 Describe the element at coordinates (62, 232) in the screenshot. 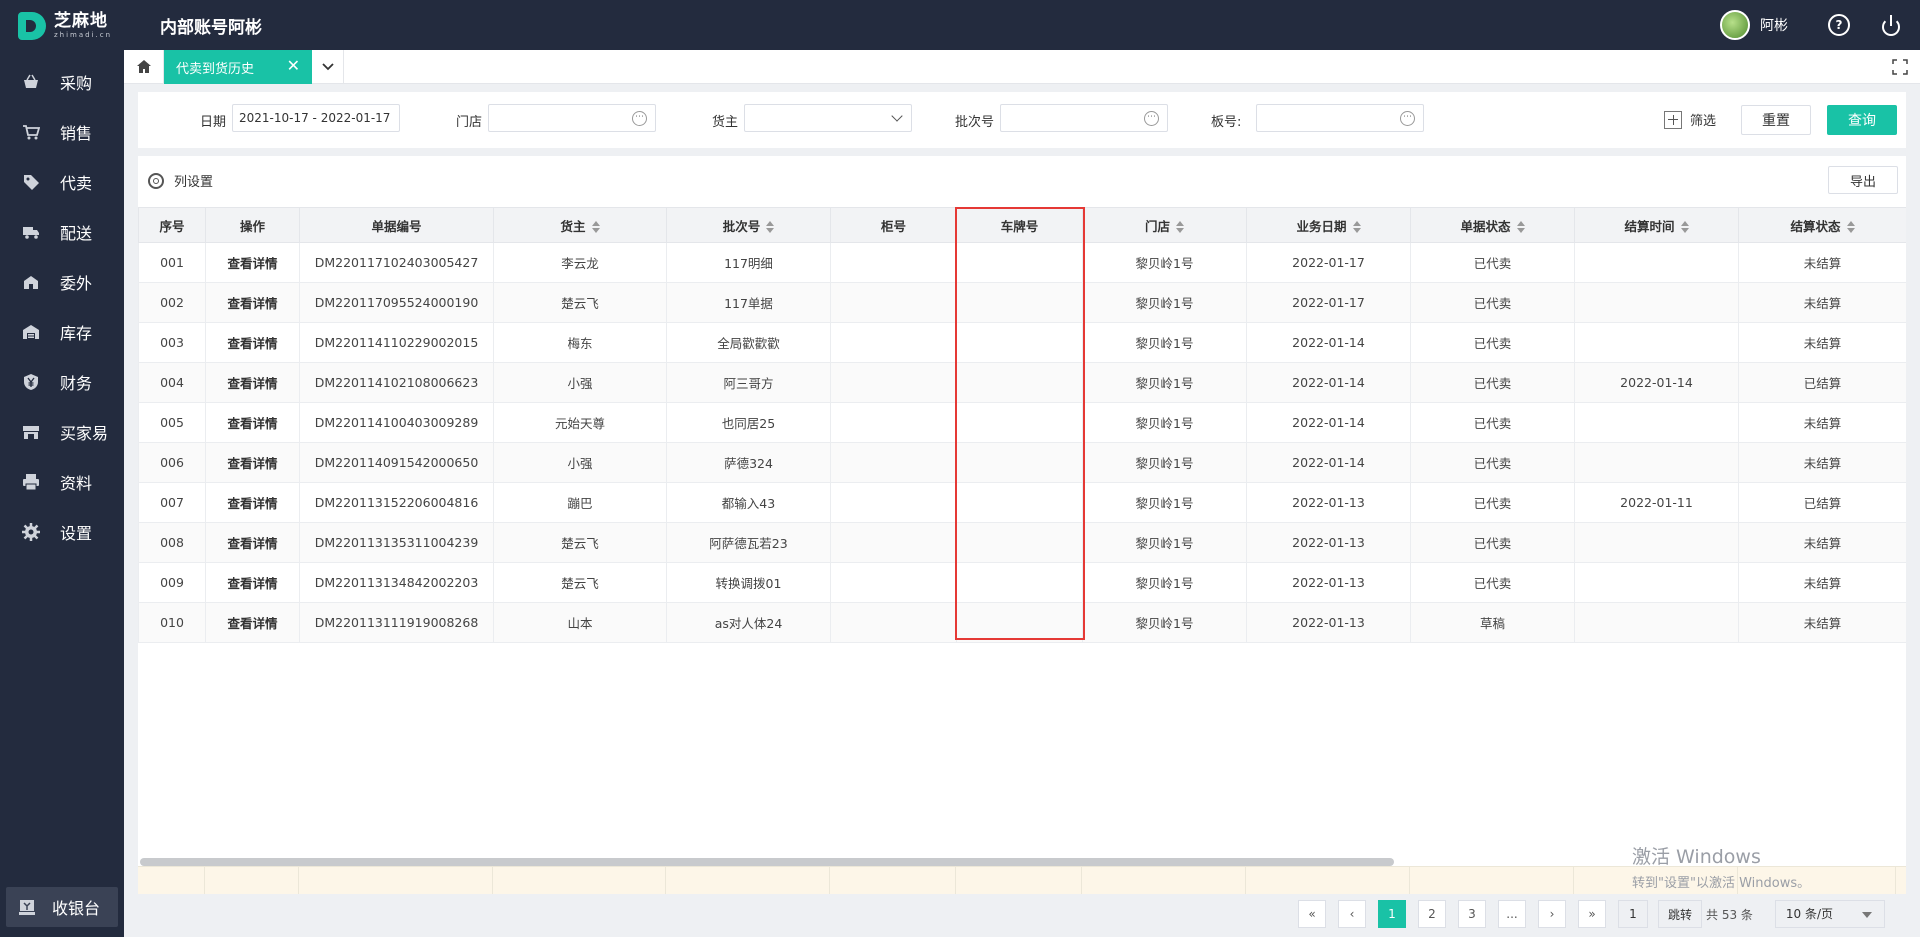

I see `sidebar-item-delivery: 配送` at that location.